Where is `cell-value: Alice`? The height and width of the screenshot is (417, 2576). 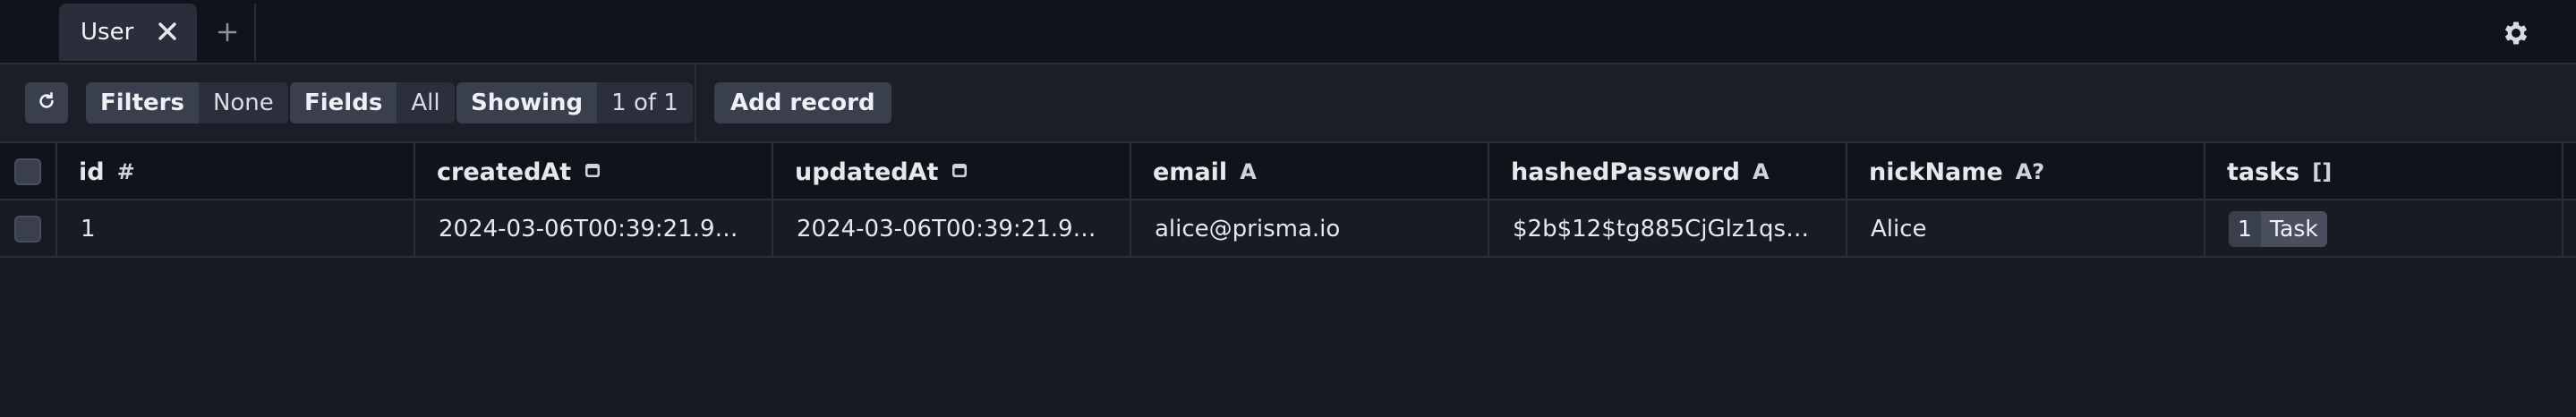 cell-value: Alice is located at coordinates (1899, 229).